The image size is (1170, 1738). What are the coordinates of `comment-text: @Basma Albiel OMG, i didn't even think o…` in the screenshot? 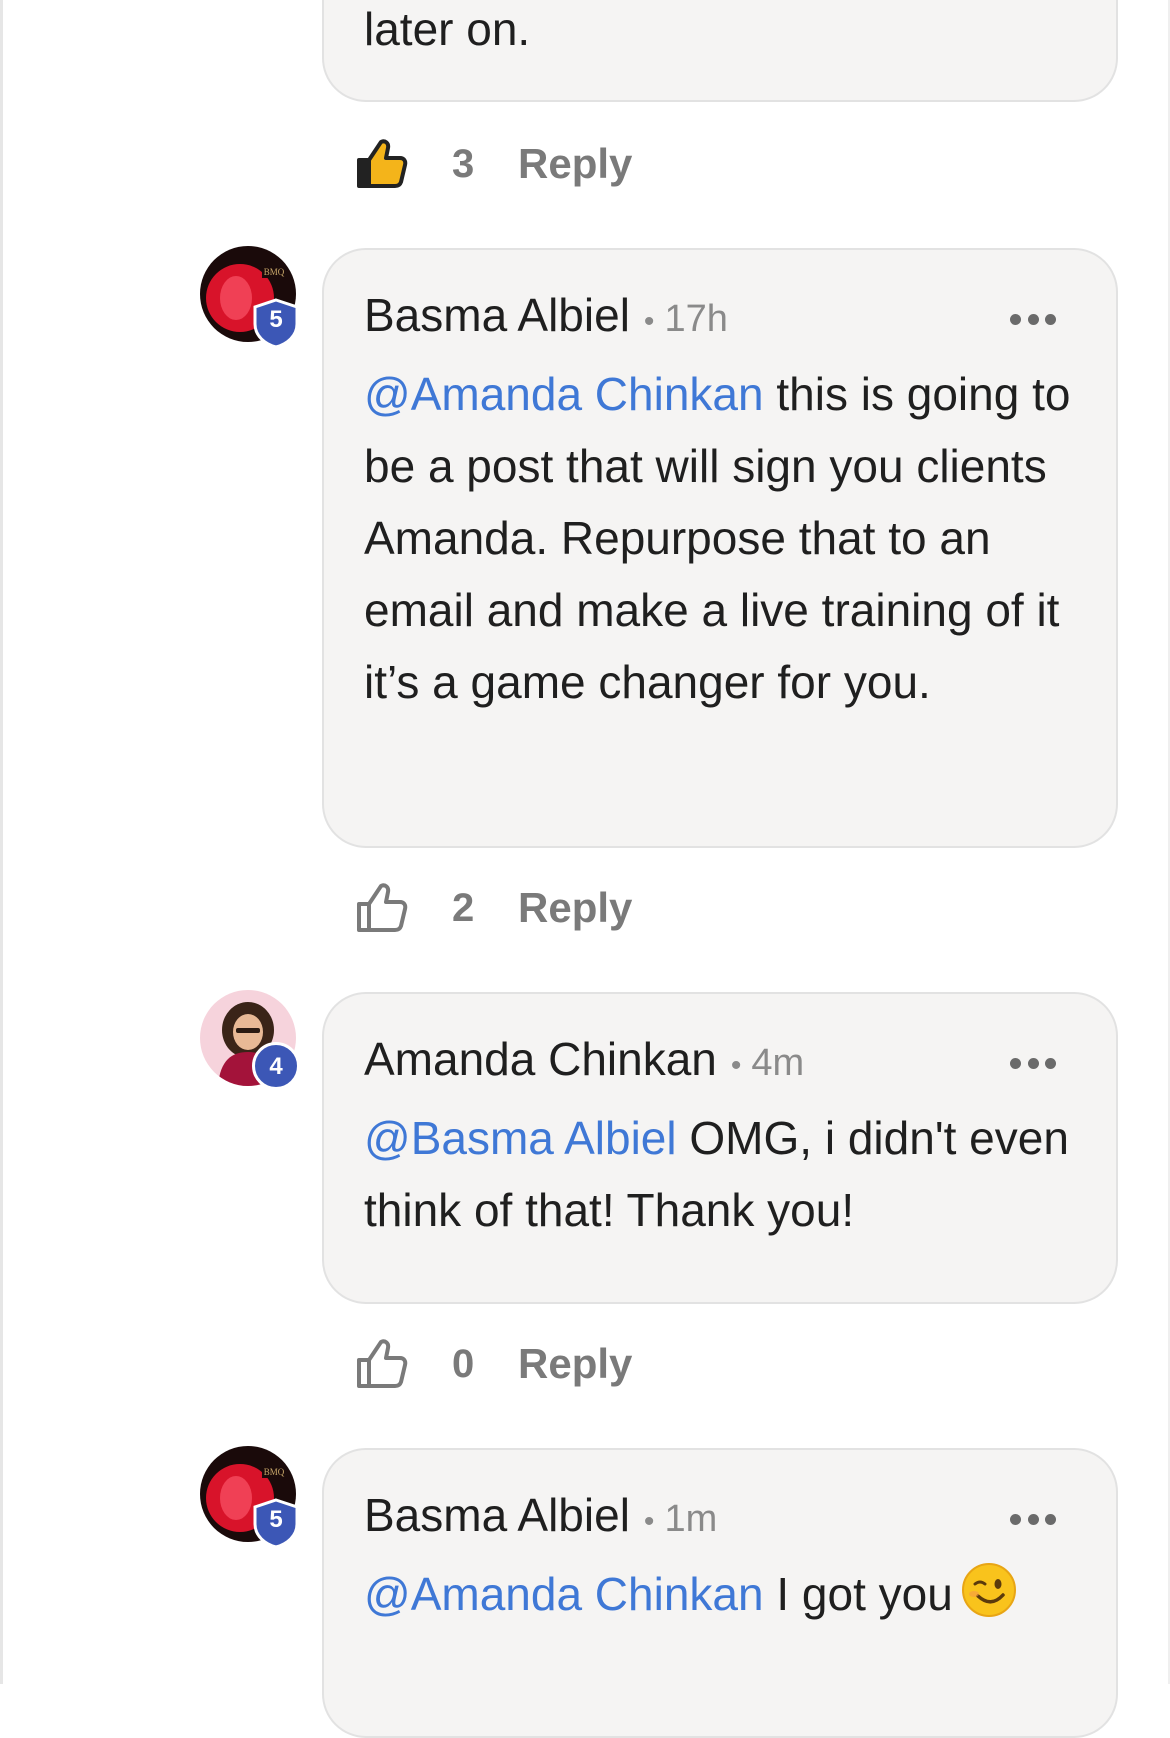 It's located at (722, 1174).